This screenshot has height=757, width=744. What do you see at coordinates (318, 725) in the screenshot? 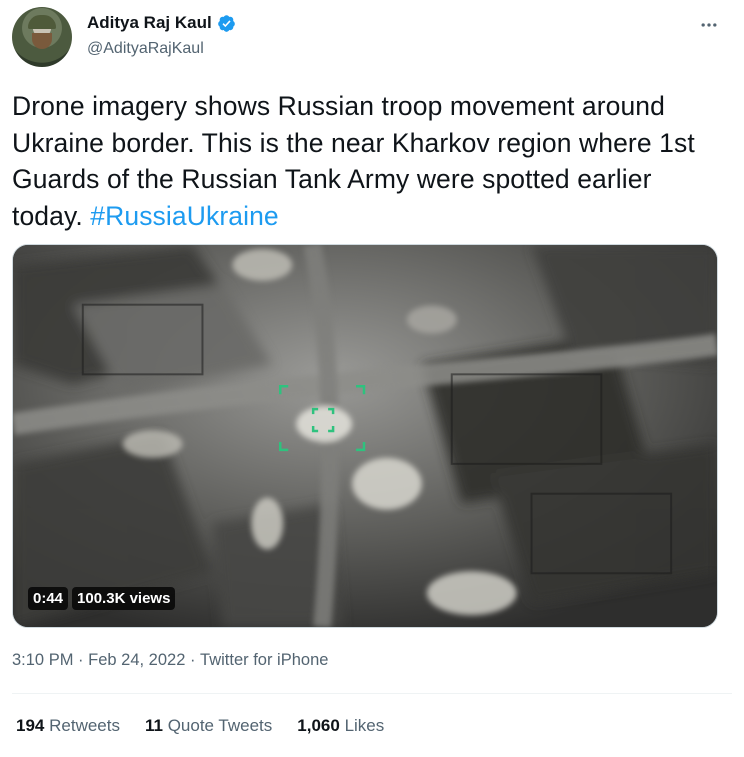
I see `likes-count: 1,060` at bounding box center [318, 725].